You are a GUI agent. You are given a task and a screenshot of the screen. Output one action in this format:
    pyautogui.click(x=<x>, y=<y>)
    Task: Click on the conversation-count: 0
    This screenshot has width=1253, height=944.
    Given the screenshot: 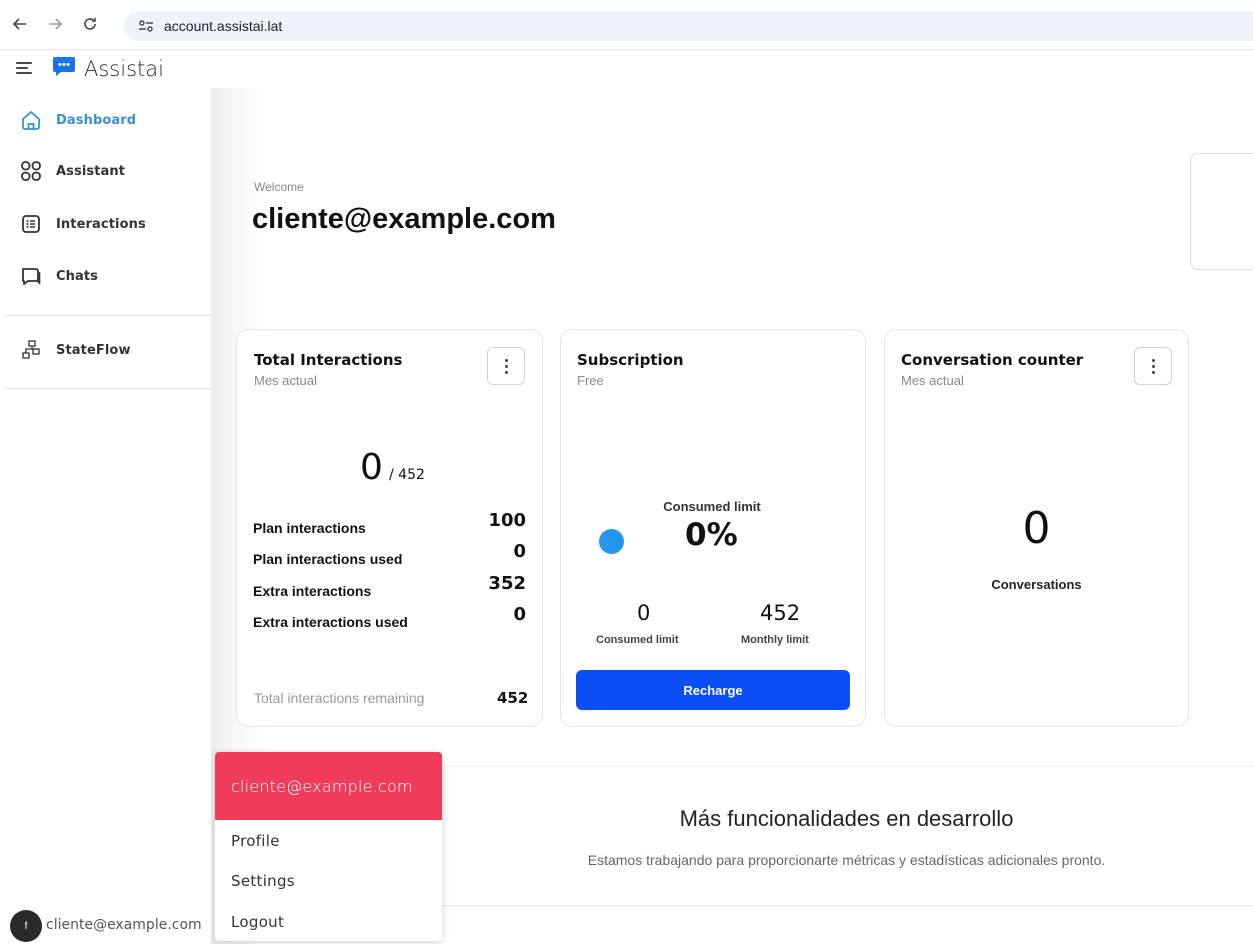 What is the action you would take?
    pyautogui.click(x=1036, y=528)
    